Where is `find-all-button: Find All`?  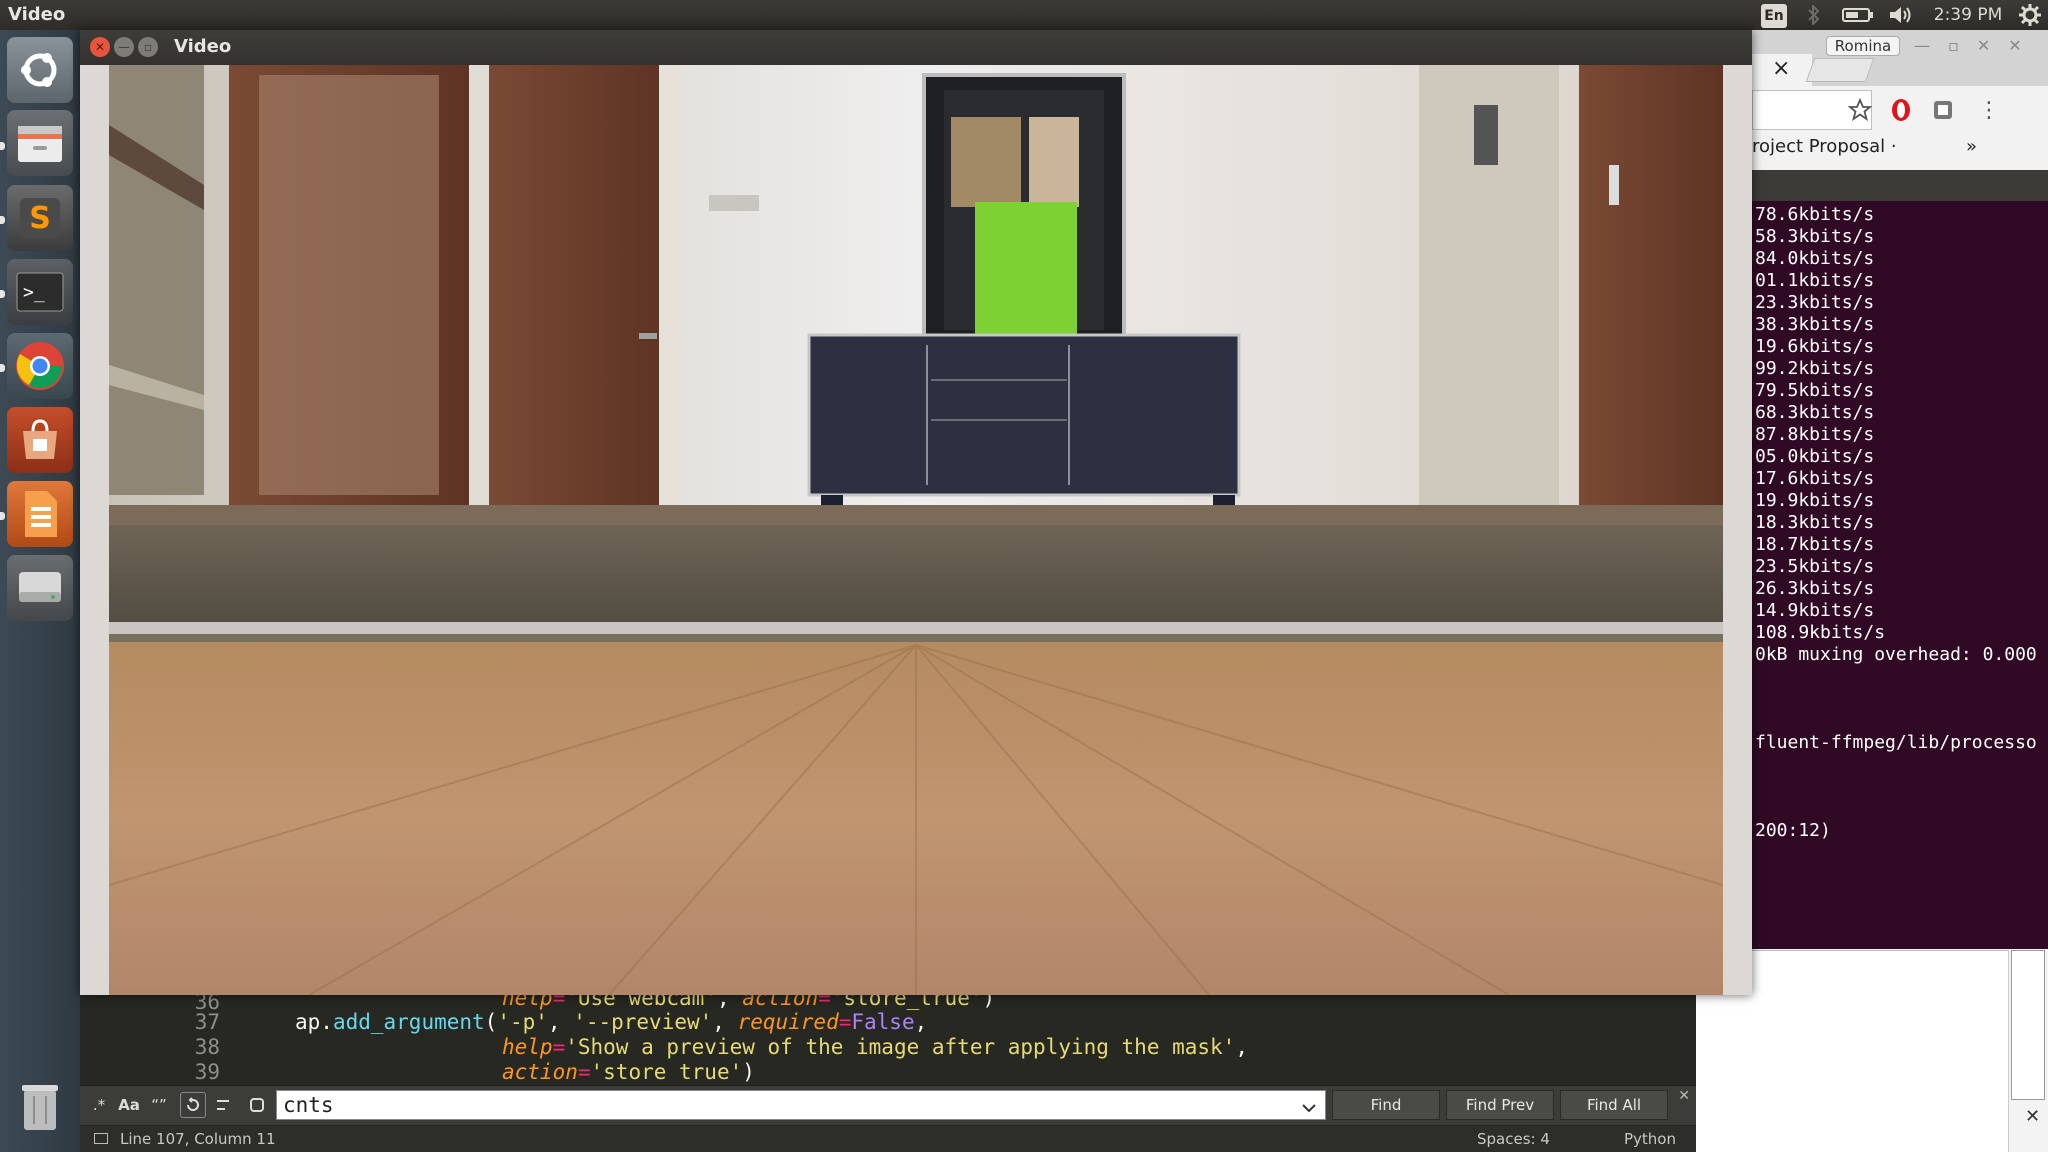
find-all-button: Find All is located at coordinates (1614, 1105).